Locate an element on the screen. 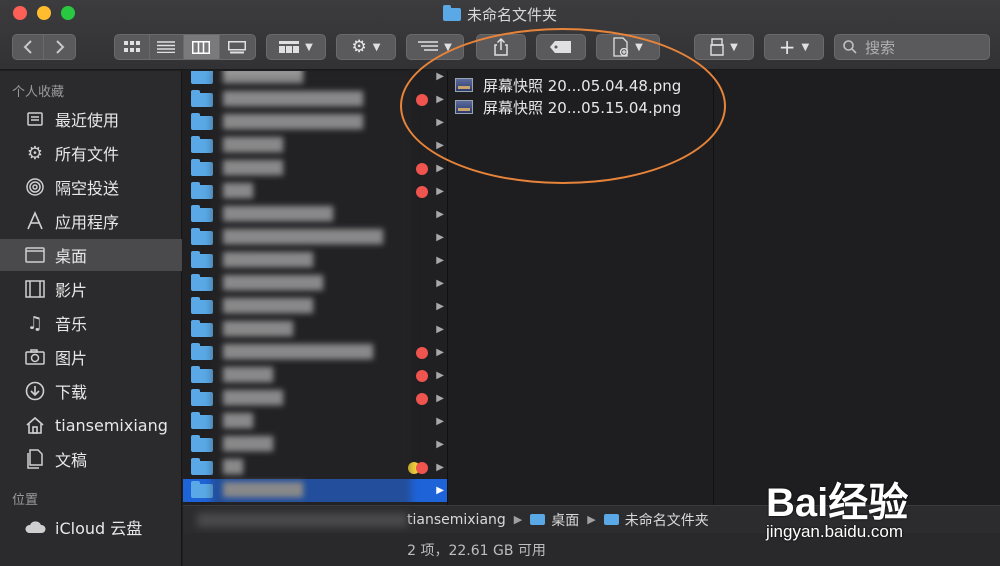 The width and height of the screenshot is (1000, 566). gallery-icon is located at coordinates (237, 46).